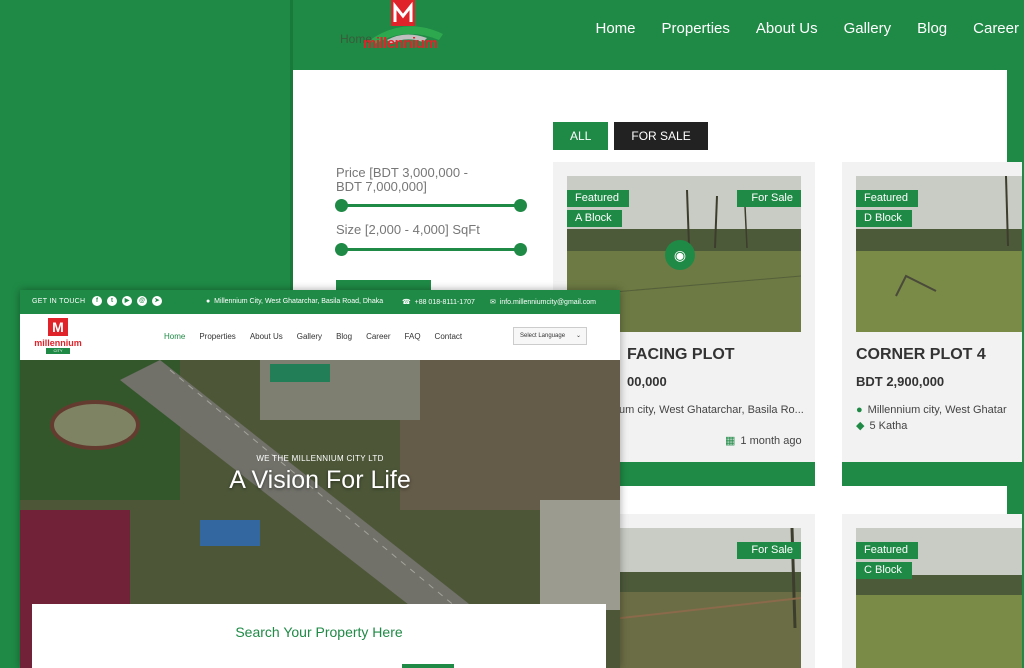 Image resolution: width=1024 pixels, height=668 pixels. I want to click on social-links: f t ▶ @ ➤, so click(127, 301).